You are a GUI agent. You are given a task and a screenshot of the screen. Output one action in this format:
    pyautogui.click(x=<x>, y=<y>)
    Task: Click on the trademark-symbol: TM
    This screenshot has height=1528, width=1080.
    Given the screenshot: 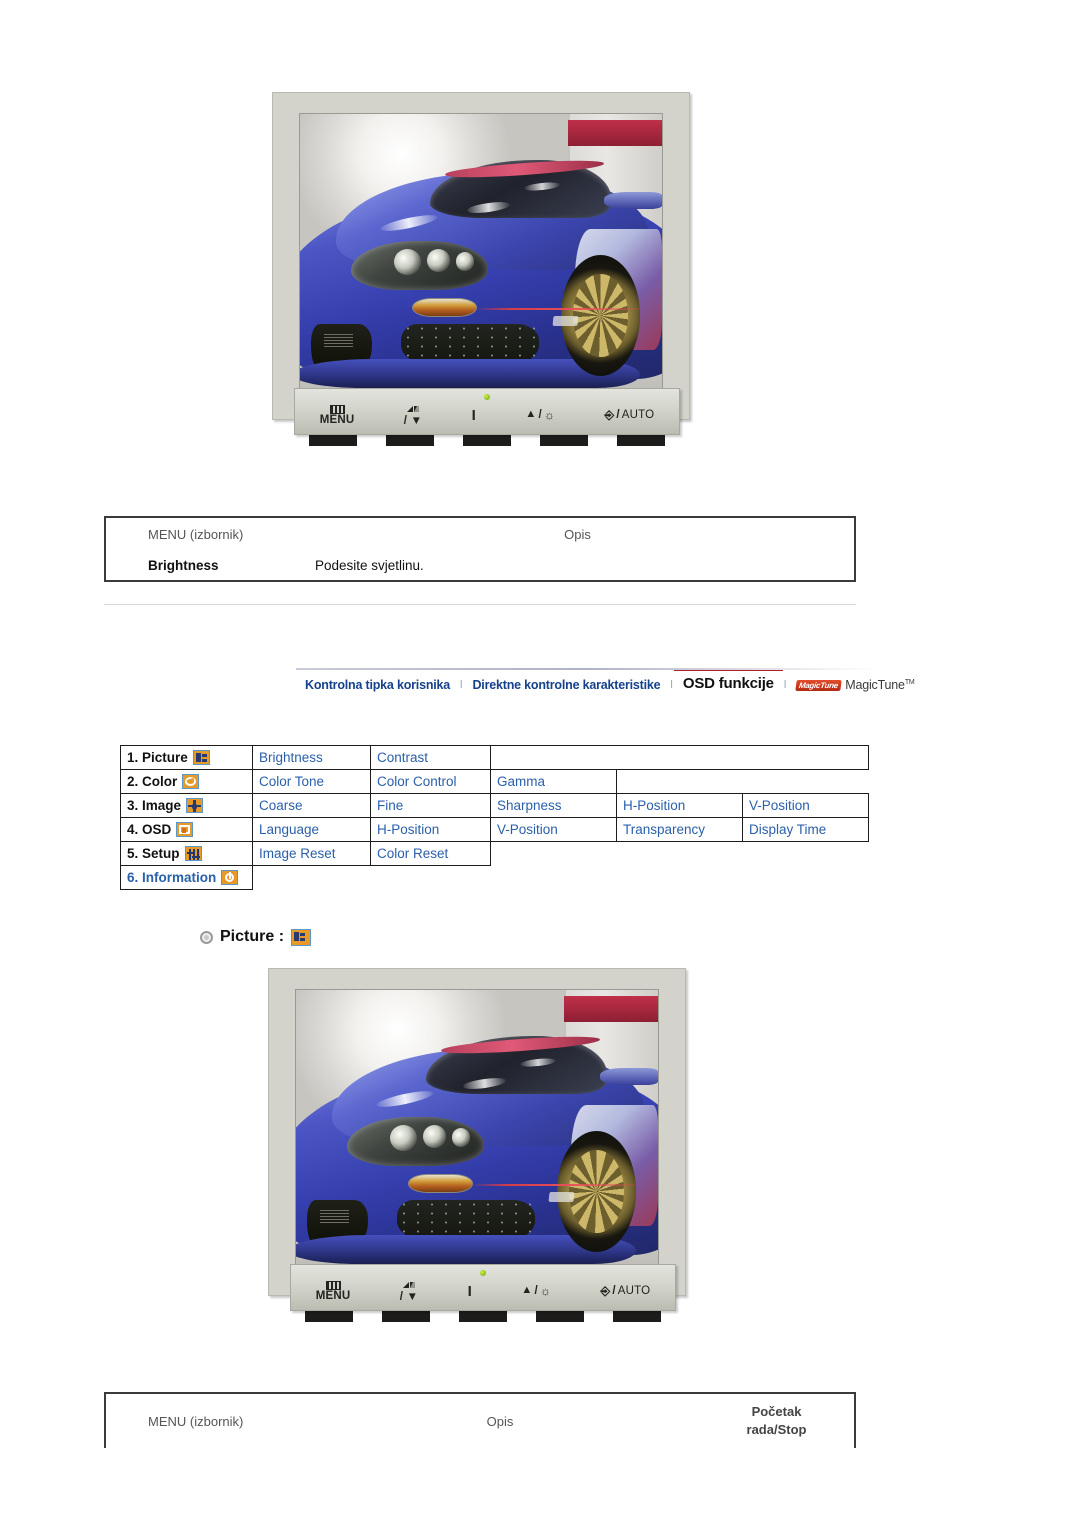 What is the action you would take?
    pyautogui.click(x=909, y=682)
    